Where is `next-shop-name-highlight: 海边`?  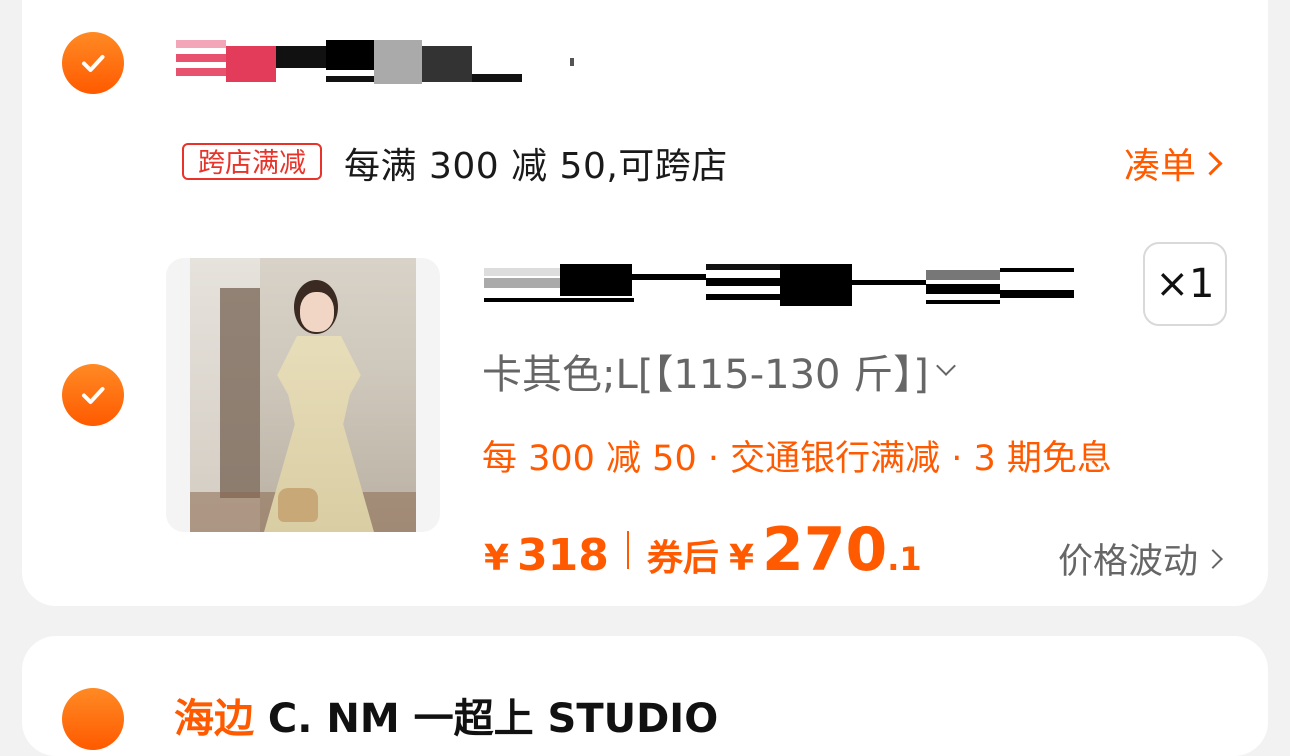
next-shop-name-highlight: 海边 is located at coordinates (214, 719).